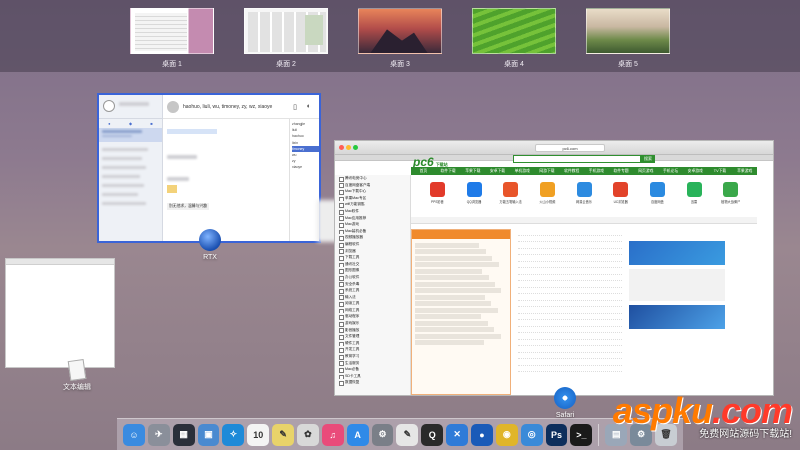 Image resolution: width=800 pixels, height=450 pixels. What do you see at coordinates (348, 147) in the screenshot?
I see `minimize-icon` at bounding box center [348, 147].